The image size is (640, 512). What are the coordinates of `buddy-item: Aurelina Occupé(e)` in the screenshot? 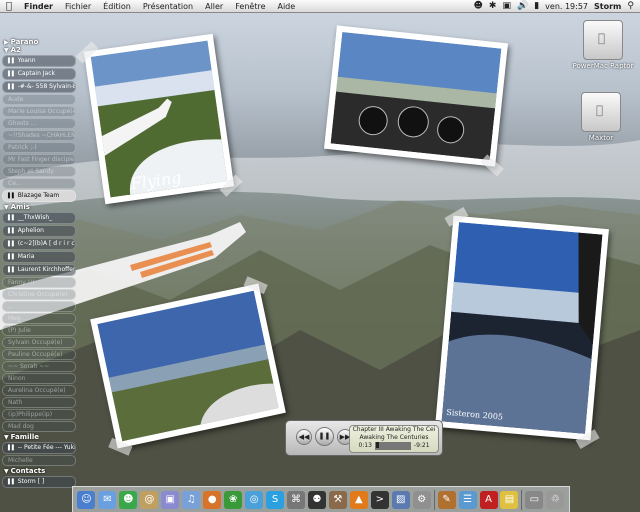 It's located at (39, 390).